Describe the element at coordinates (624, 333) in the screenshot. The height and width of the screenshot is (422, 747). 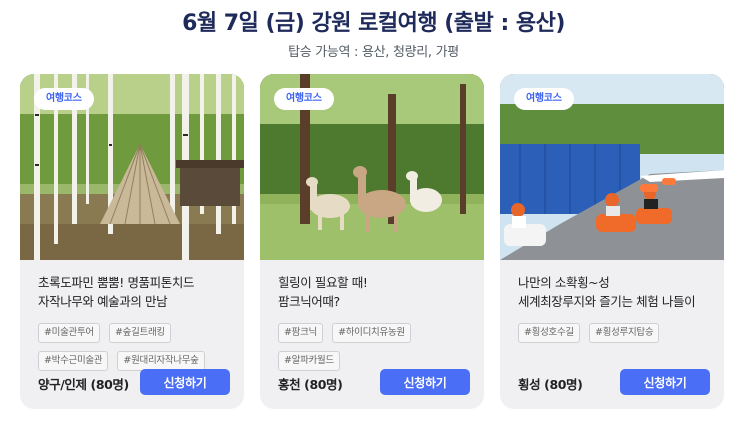
I see `hashtag: #횡성루지탑승` at that location.